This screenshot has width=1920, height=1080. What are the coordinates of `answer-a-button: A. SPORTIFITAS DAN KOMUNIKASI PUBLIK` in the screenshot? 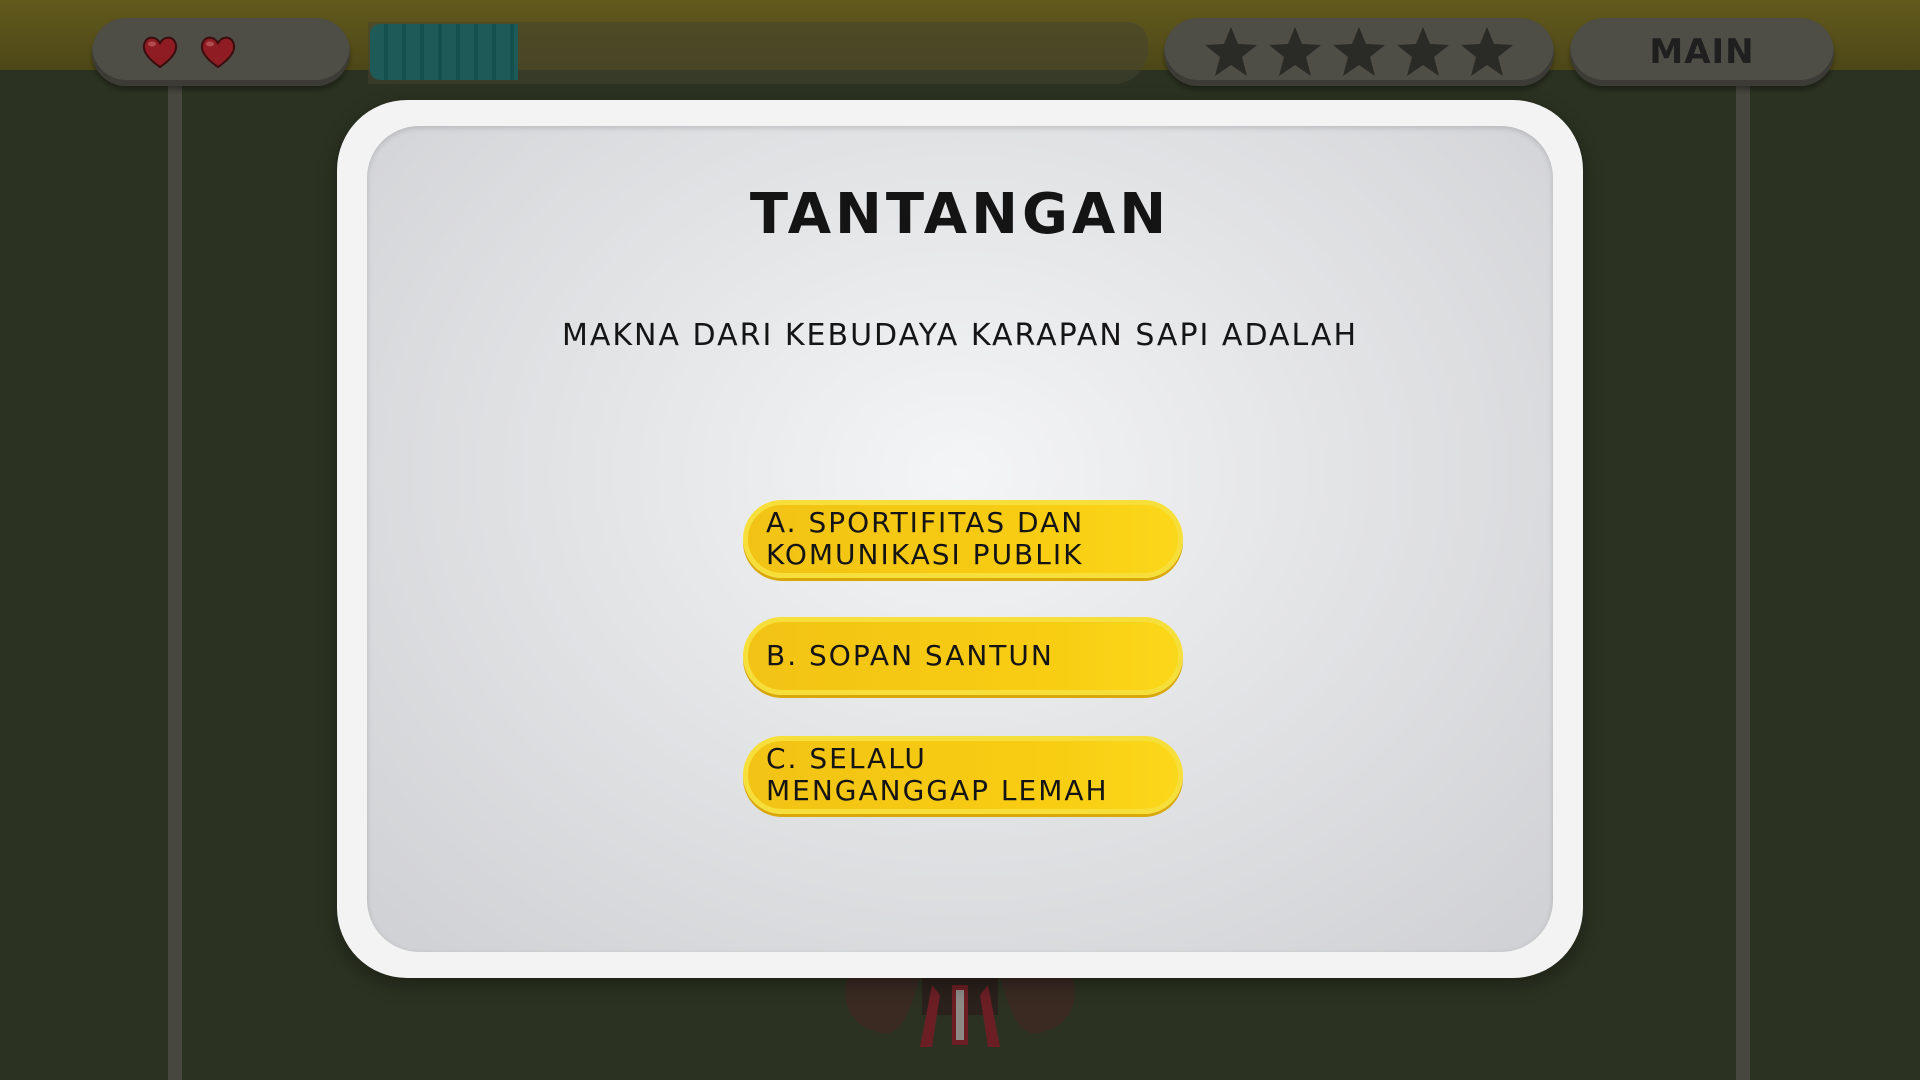 It's located at (963, 539).